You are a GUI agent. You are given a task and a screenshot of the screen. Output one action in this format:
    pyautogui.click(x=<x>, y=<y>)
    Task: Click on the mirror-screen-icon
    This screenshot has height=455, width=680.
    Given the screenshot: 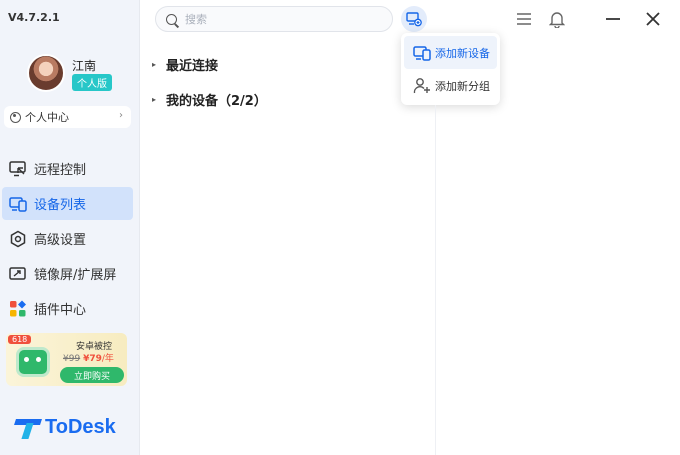 What is the action you would take?
    pyautogui.click(x=18, y=274)
    